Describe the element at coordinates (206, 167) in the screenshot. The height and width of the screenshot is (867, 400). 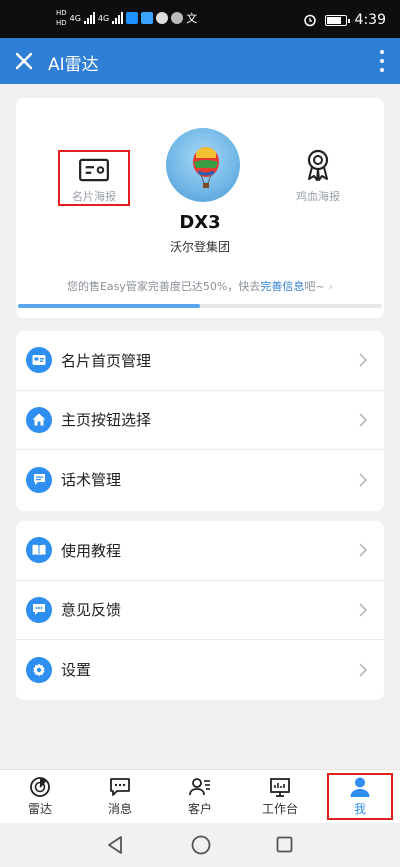
I see `hot-air-balloon-image` at that location.